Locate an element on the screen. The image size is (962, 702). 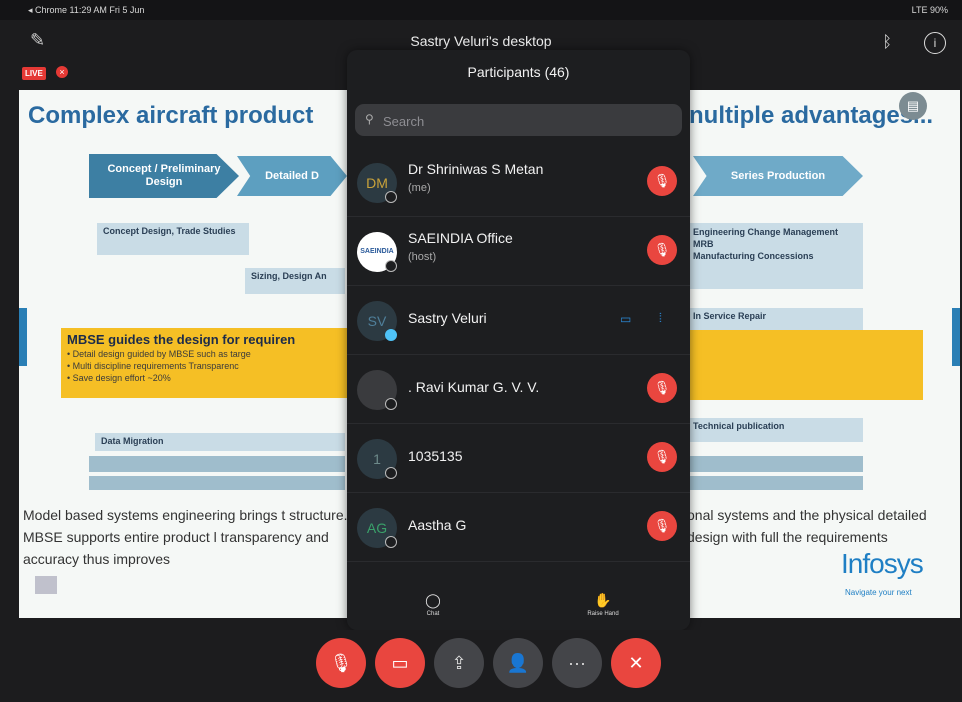
mbse-title: MBSE guides the design for requiren is located at coordinates (181, 339).